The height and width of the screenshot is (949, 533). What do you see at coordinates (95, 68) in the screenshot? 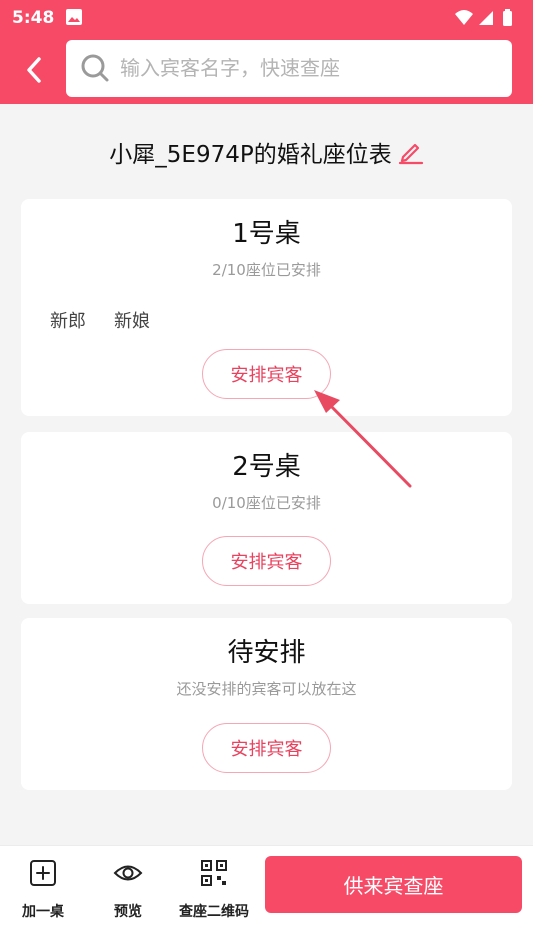
I see `search-icon` at bounding box center [95, 68].